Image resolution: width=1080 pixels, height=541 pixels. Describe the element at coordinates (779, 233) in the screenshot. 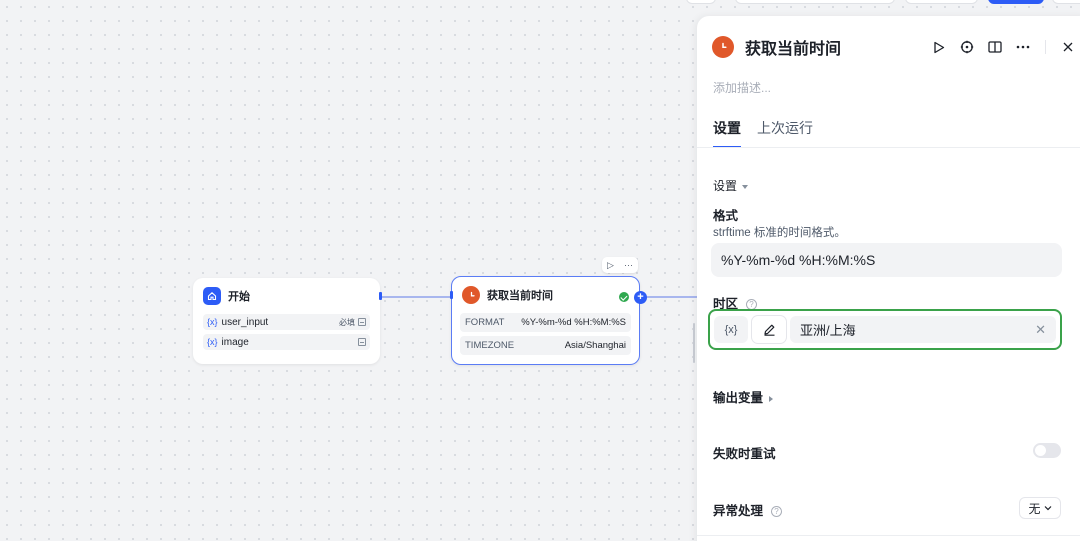

I see `format-hint: strftime 标准的时间格式。` at that location.